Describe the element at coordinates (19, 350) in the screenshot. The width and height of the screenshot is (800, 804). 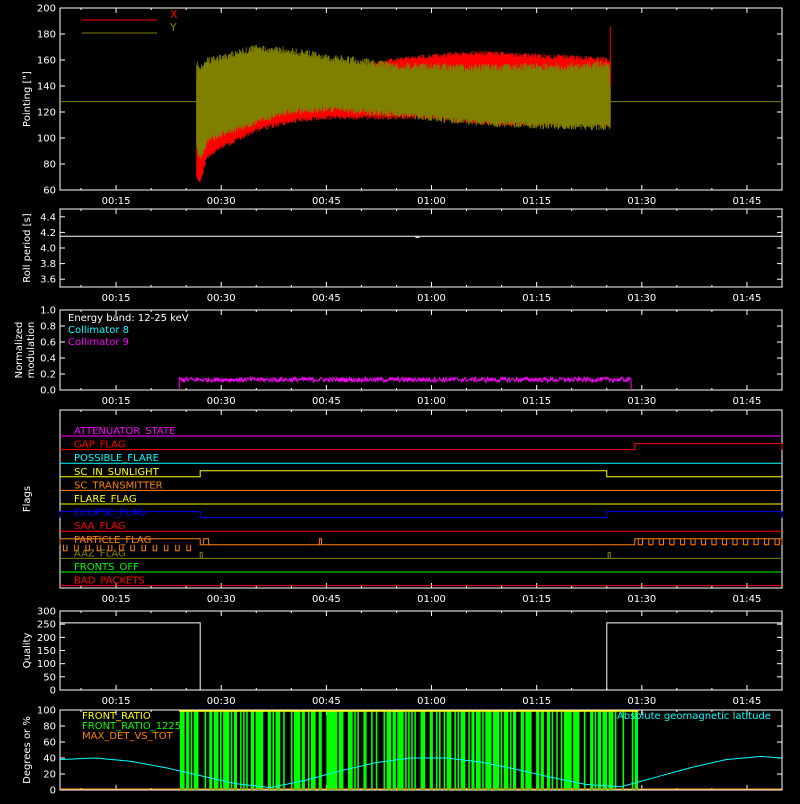
I see `y-axis-label: Normalized` at that location.